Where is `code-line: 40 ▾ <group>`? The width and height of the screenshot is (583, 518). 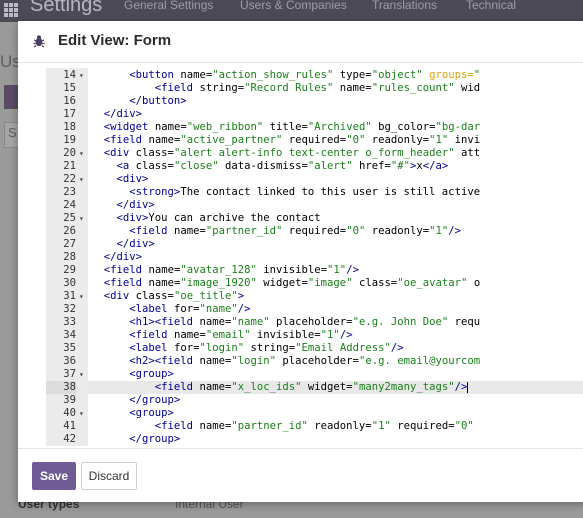
code-line: 40 ▾ <group> is located at coordinates (314, 413).